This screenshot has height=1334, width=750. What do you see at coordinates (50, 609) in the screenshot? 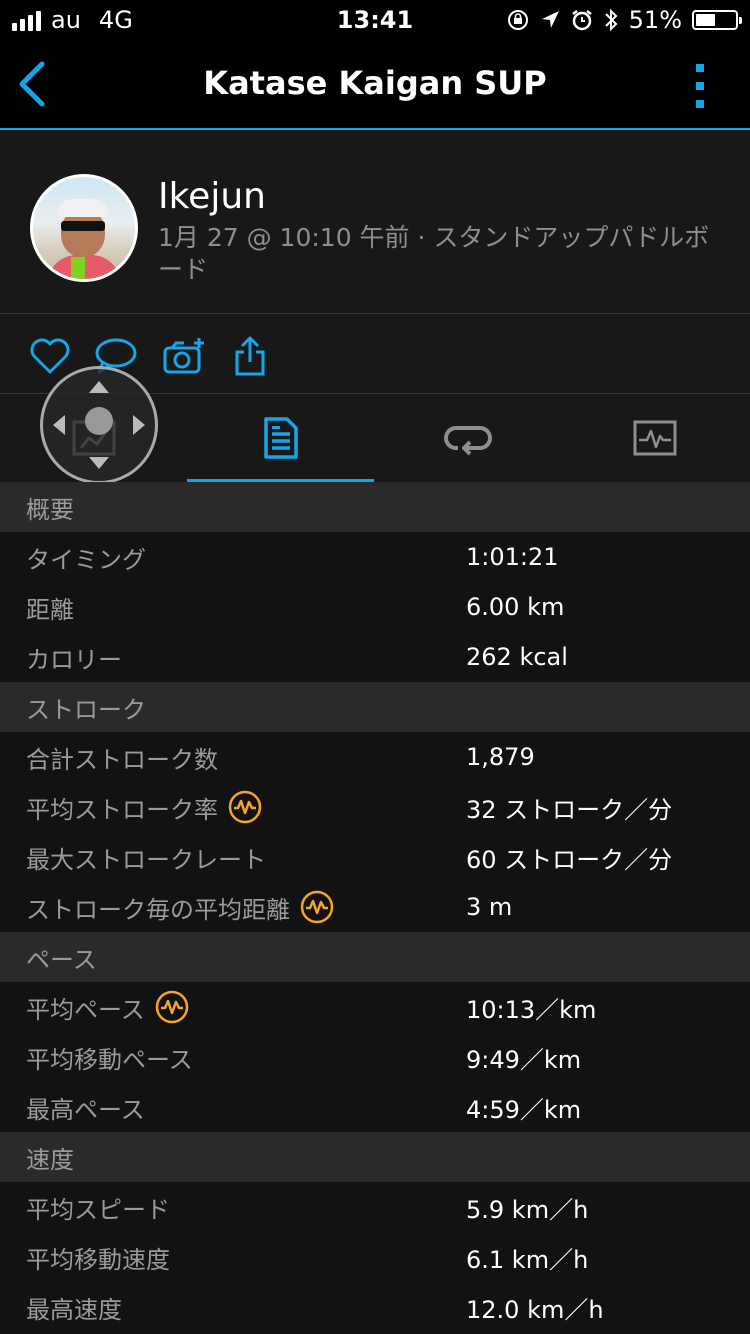
I see `stat-label: 距離` at bounding box center [50, 609].